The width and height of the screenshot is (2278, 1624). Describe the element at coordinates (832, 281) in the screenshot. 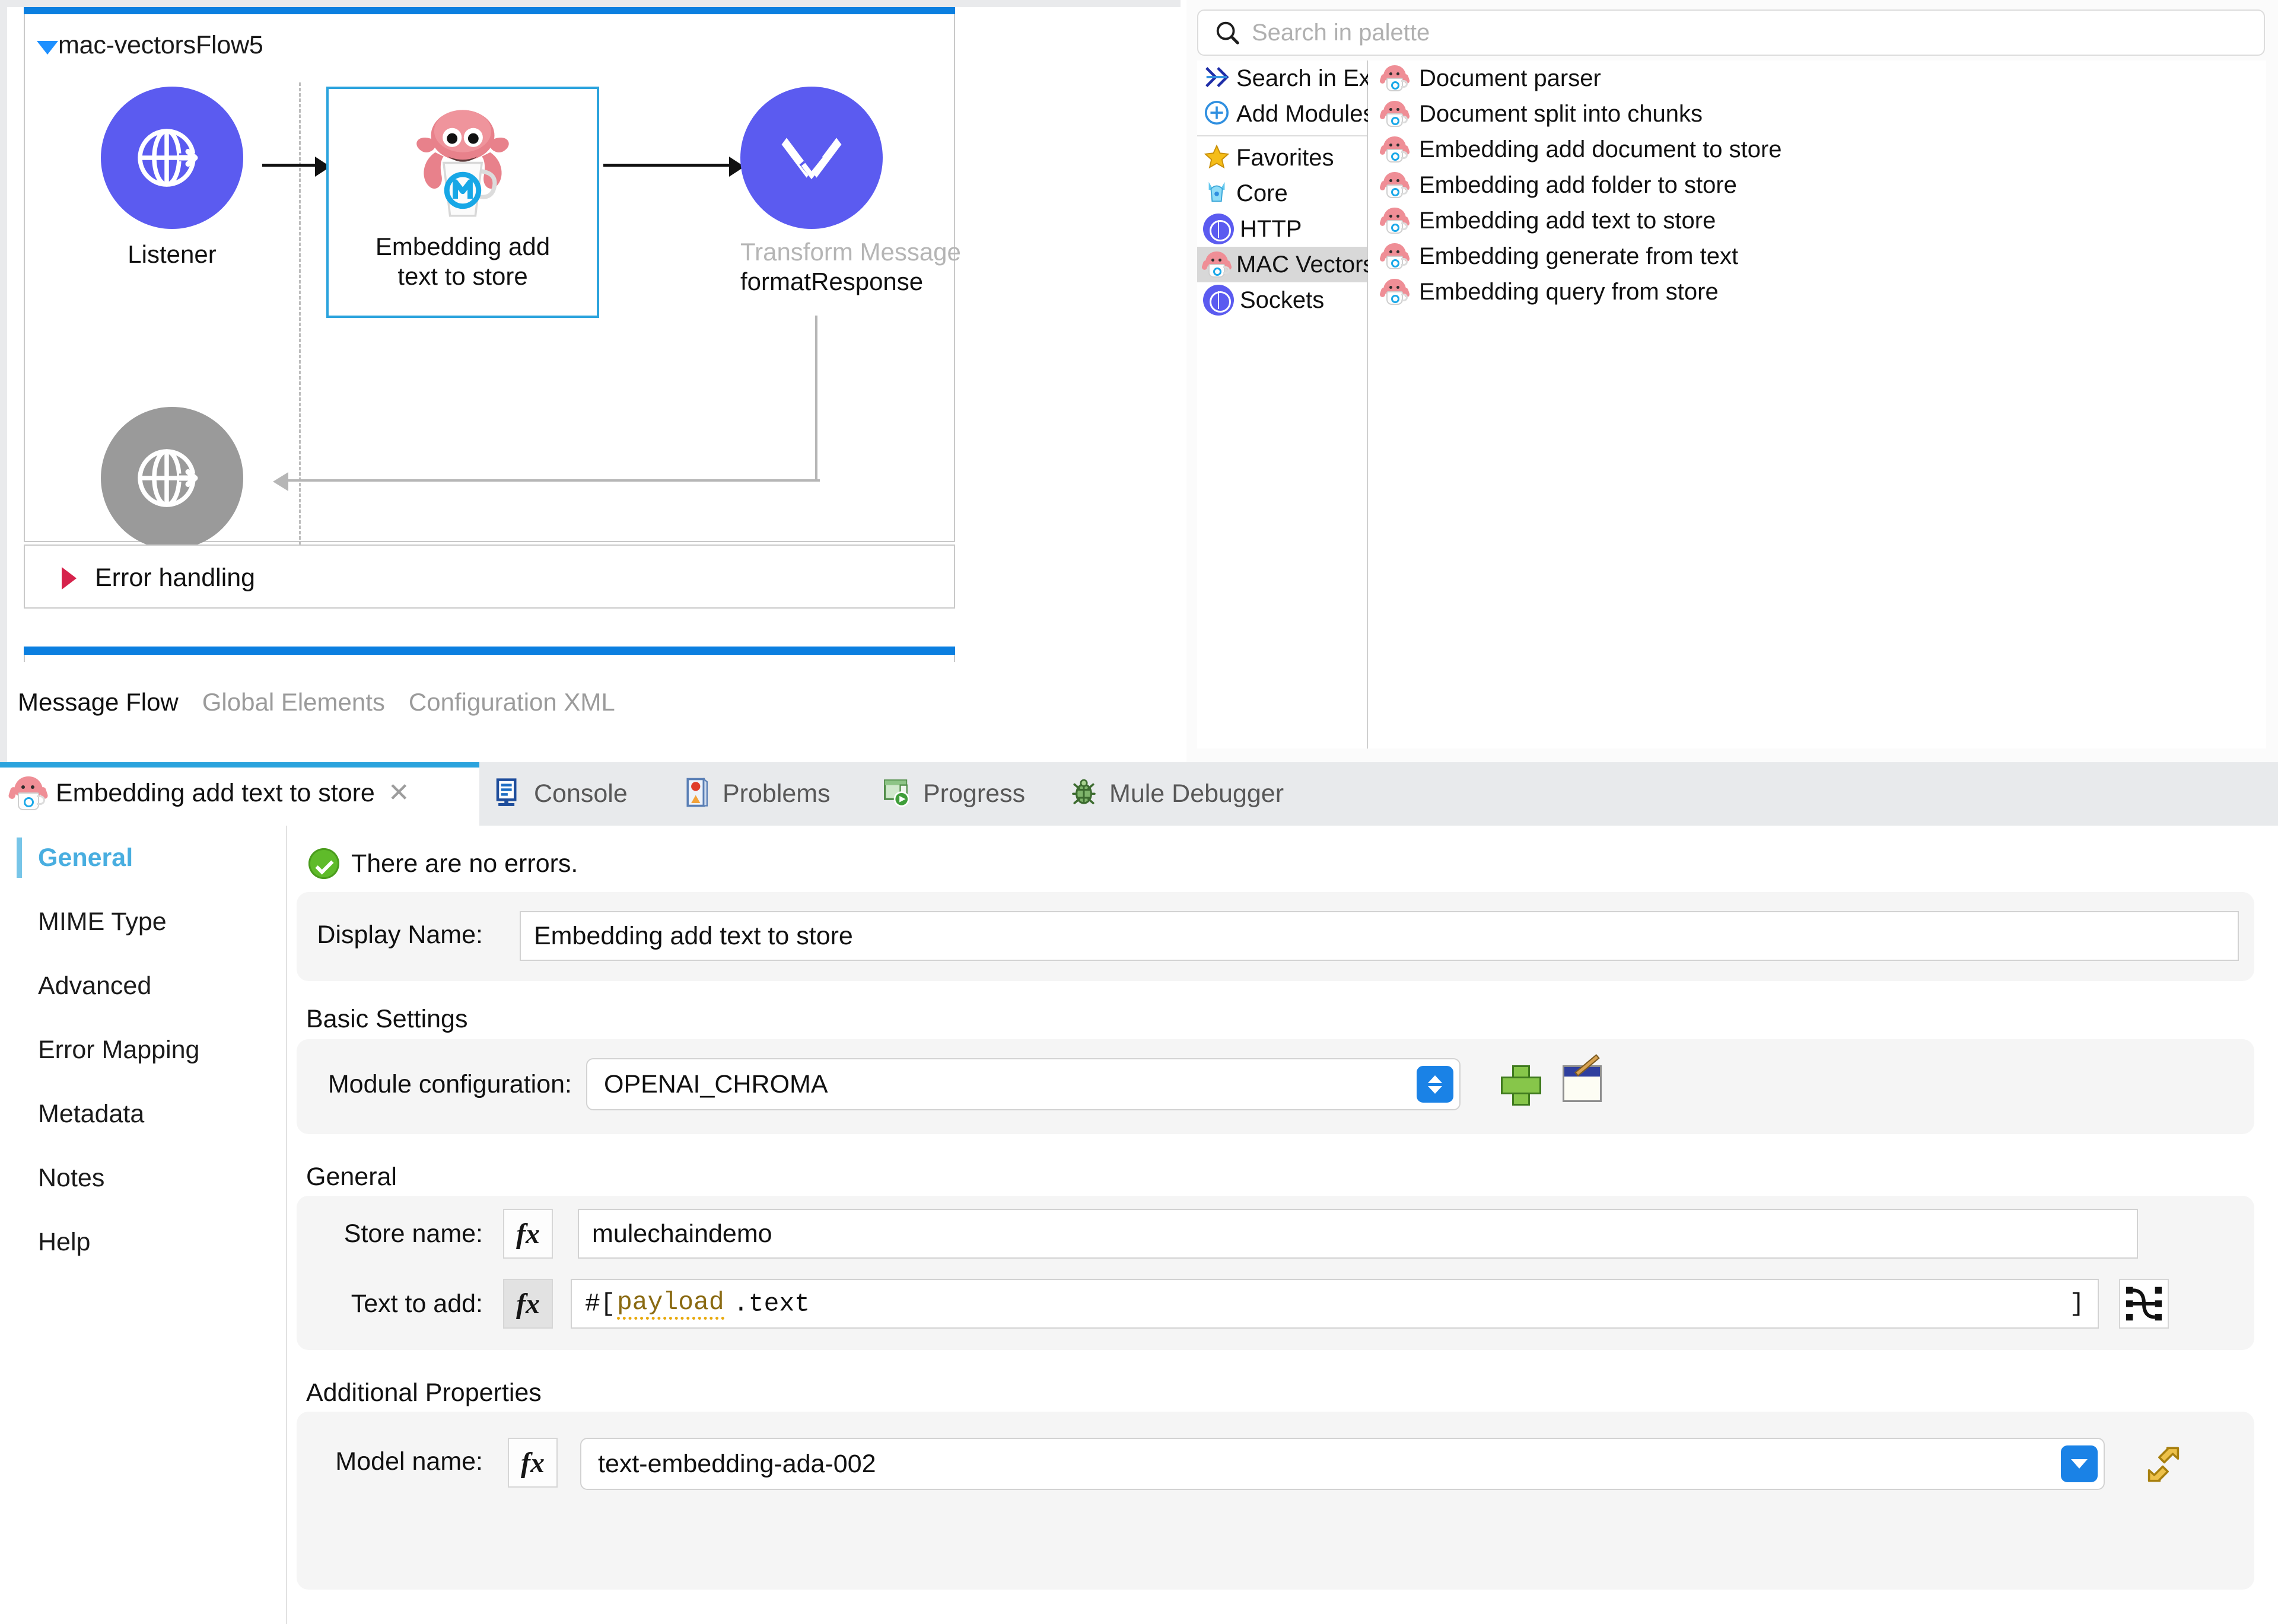

I see `flow-node-label-line2: formatResponse` at that location.